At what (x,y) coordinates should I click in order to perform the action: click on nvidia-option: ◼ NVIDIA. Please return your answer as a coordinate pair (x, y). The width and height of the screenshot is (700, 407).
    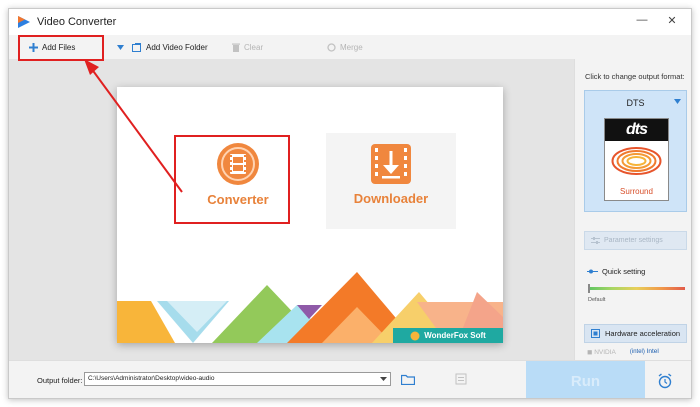
    Looking at the image, I should click on (601, 352).